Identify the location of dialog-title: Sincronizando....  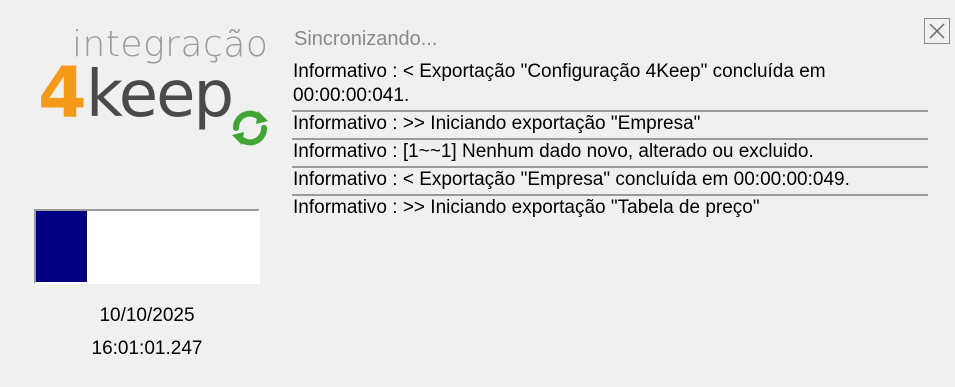
(366, 39).